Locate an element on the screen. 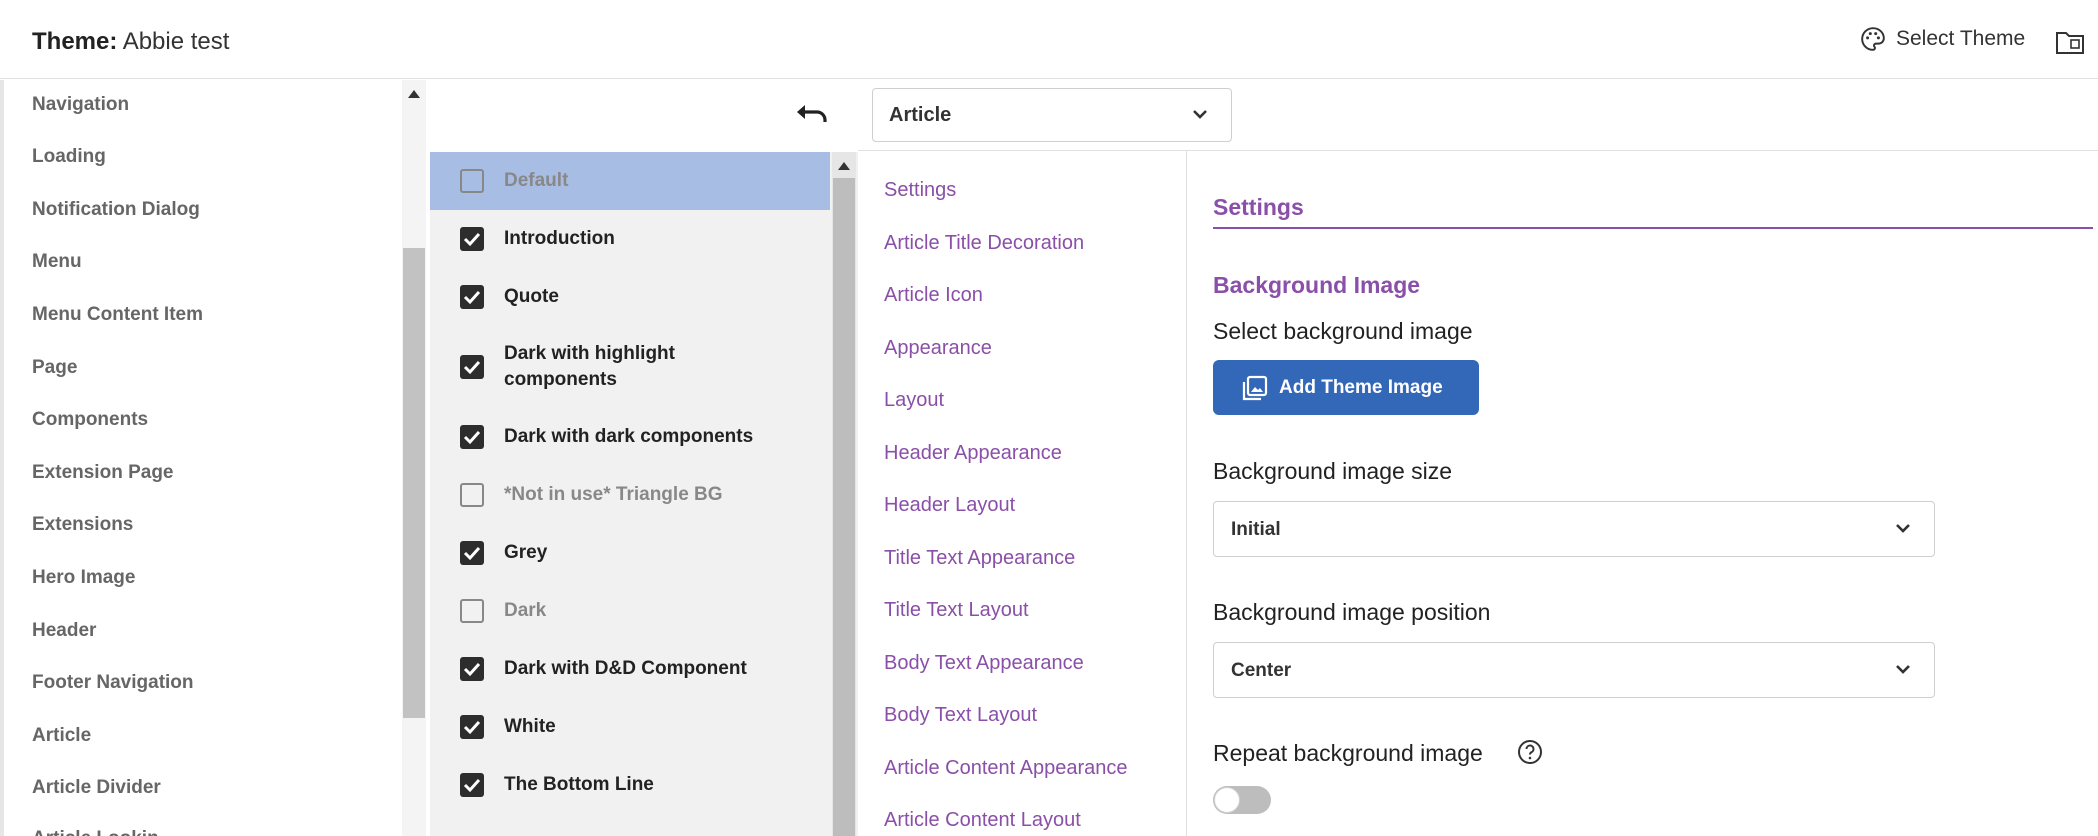  background-position-value: Center is located at coordinates (1261, 670).